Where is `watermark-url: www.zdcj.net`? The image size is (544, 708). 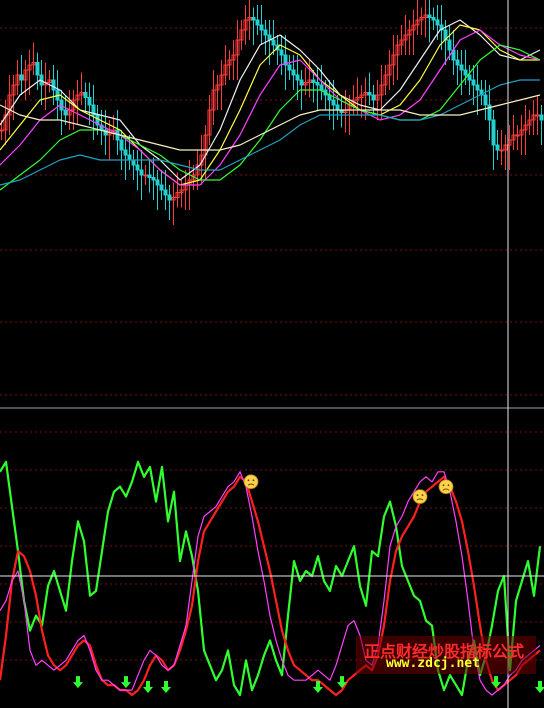 watermark-url: www.zdcj.net is located at coordinates (433, 663).